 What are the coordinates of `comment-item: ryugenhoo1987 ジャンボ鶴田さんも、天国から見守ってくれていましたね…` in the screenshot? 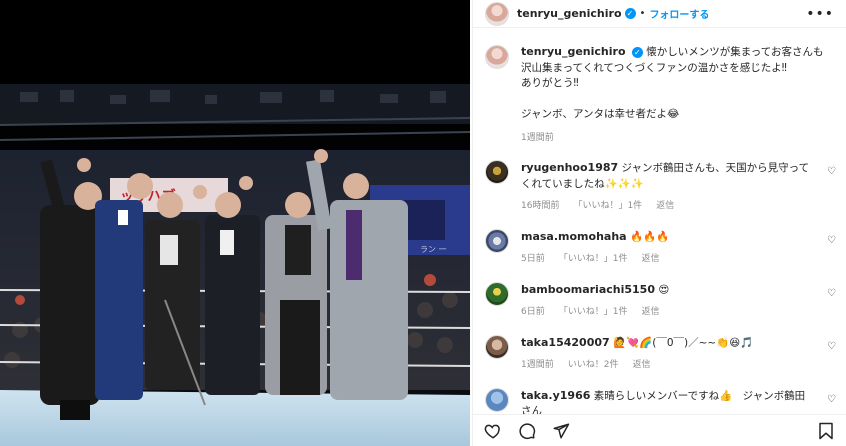 It's located at (659, 187).